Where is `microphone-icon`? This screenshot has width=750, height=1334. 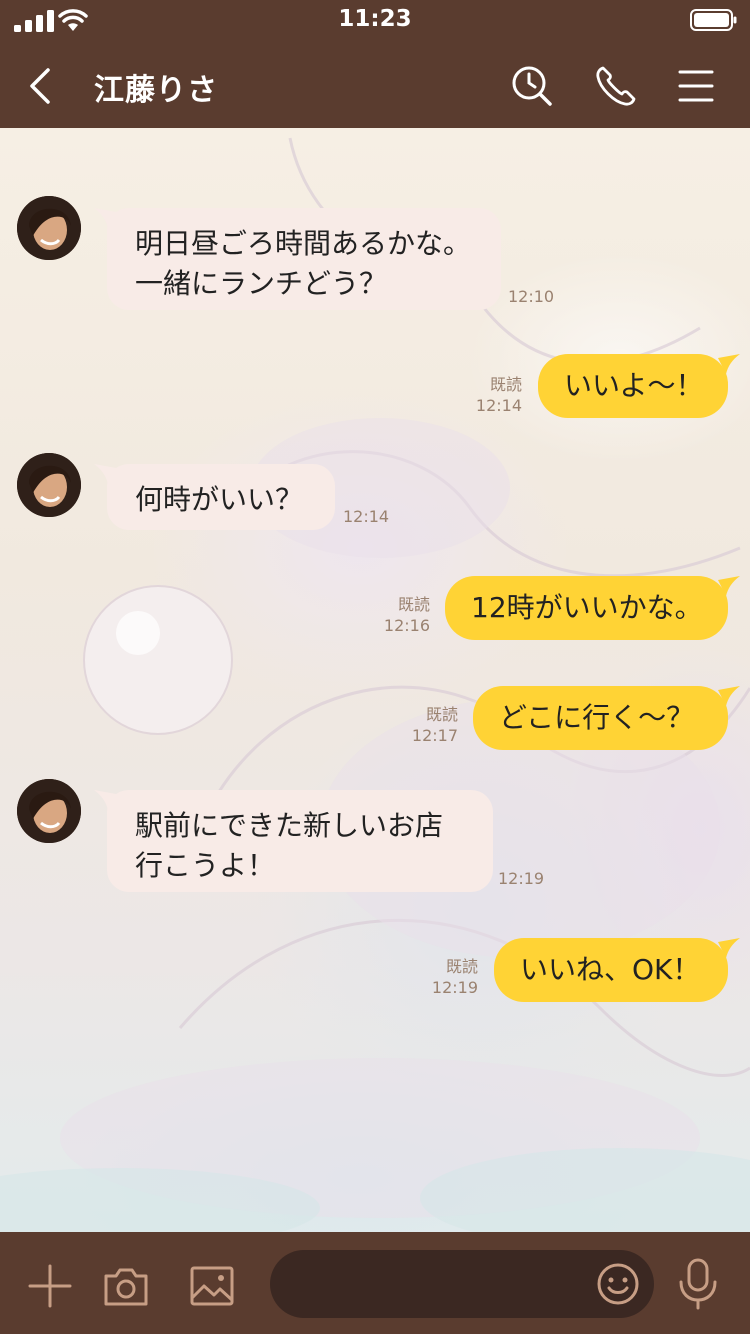
microphone-icon is located at coordinates (698, 1284).